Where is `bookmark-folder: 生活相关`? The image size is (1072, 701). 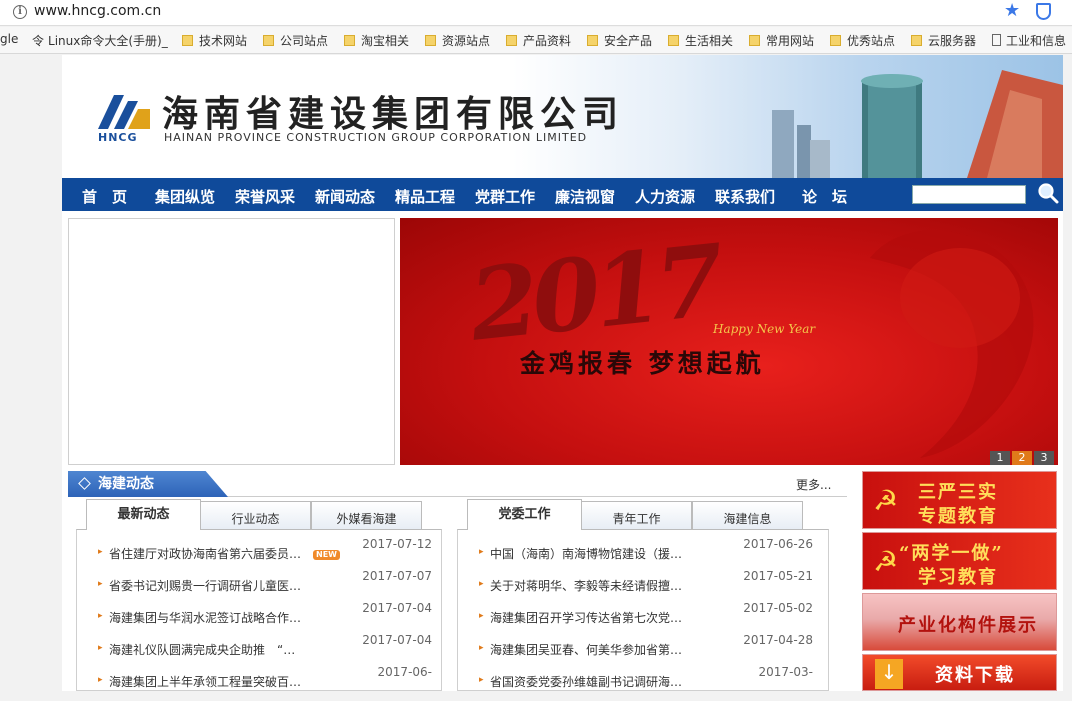 bookmark-folder: 生活相关 is located at coordinates (700, 40).